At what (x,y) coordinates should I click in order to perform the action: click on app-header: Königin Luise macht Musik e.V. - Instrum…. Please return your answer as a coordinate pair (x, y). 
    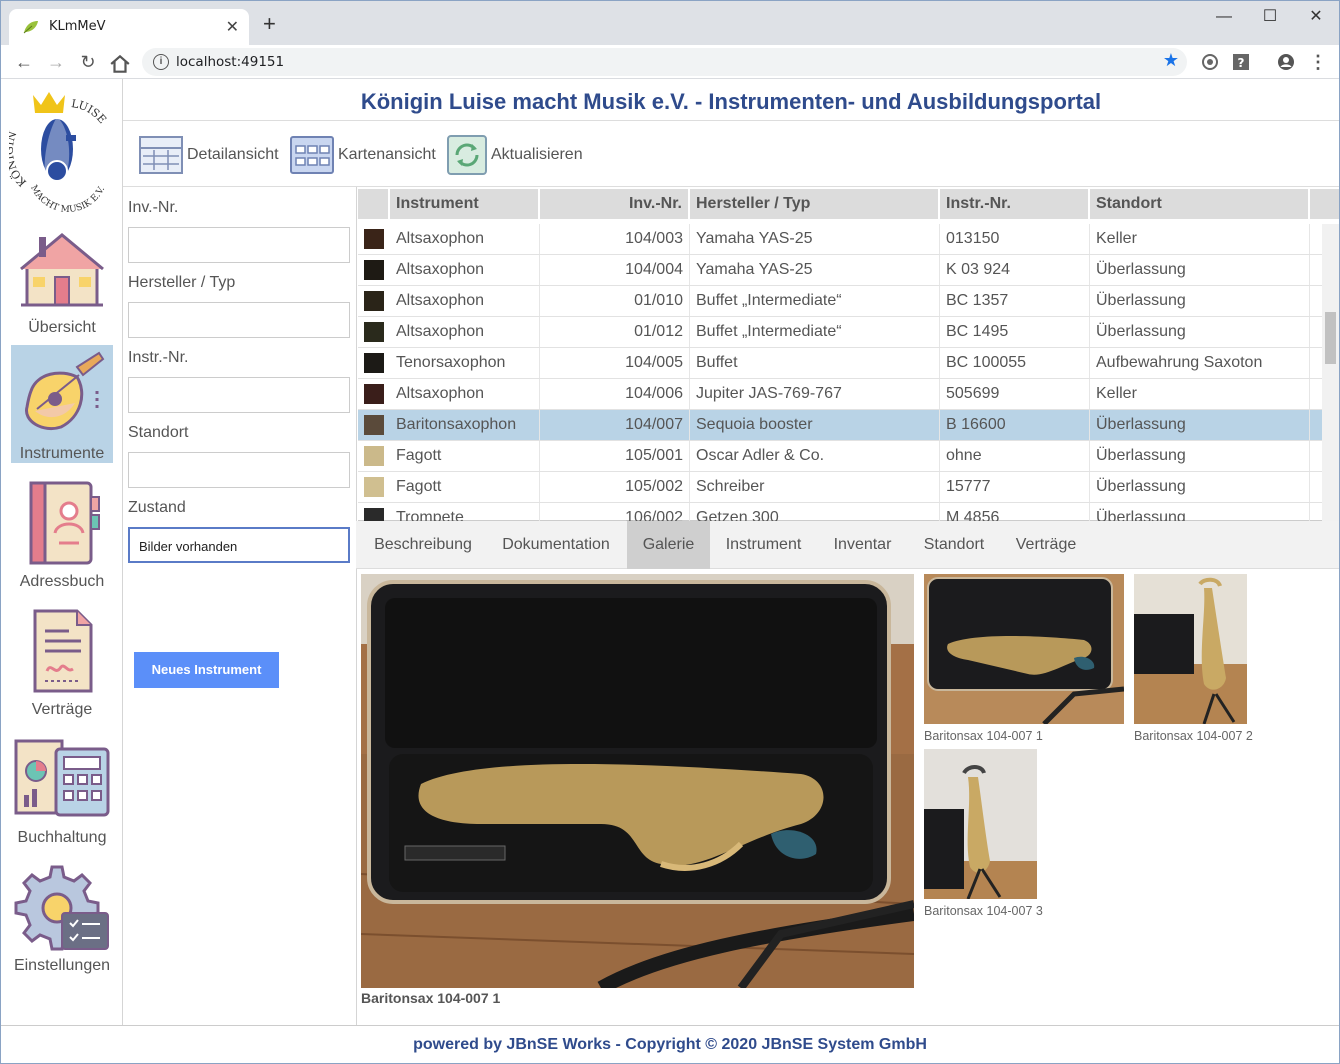
    Looking at the image, I should click on (731, 100).